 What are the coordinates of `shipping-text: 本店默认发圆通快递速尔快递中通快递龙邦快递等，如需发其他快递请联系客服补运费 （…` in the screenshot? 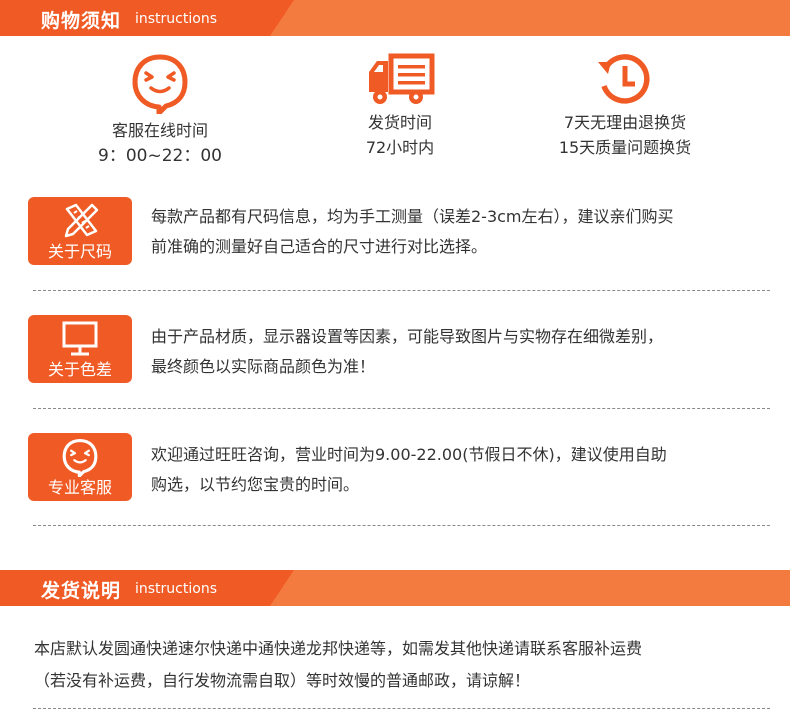 It's located at (338, 665).